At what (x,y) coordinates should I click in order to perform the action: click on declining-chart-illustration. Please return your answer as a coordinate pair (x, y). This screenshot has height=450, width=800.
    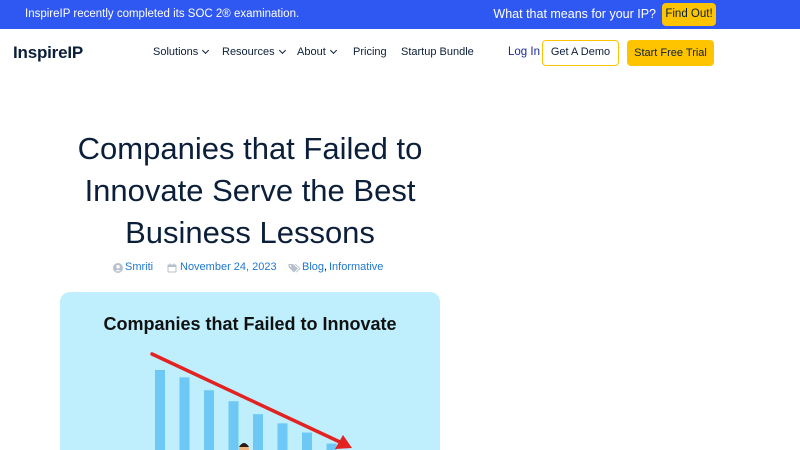
    Looking at the image, I should click on (251, 401).